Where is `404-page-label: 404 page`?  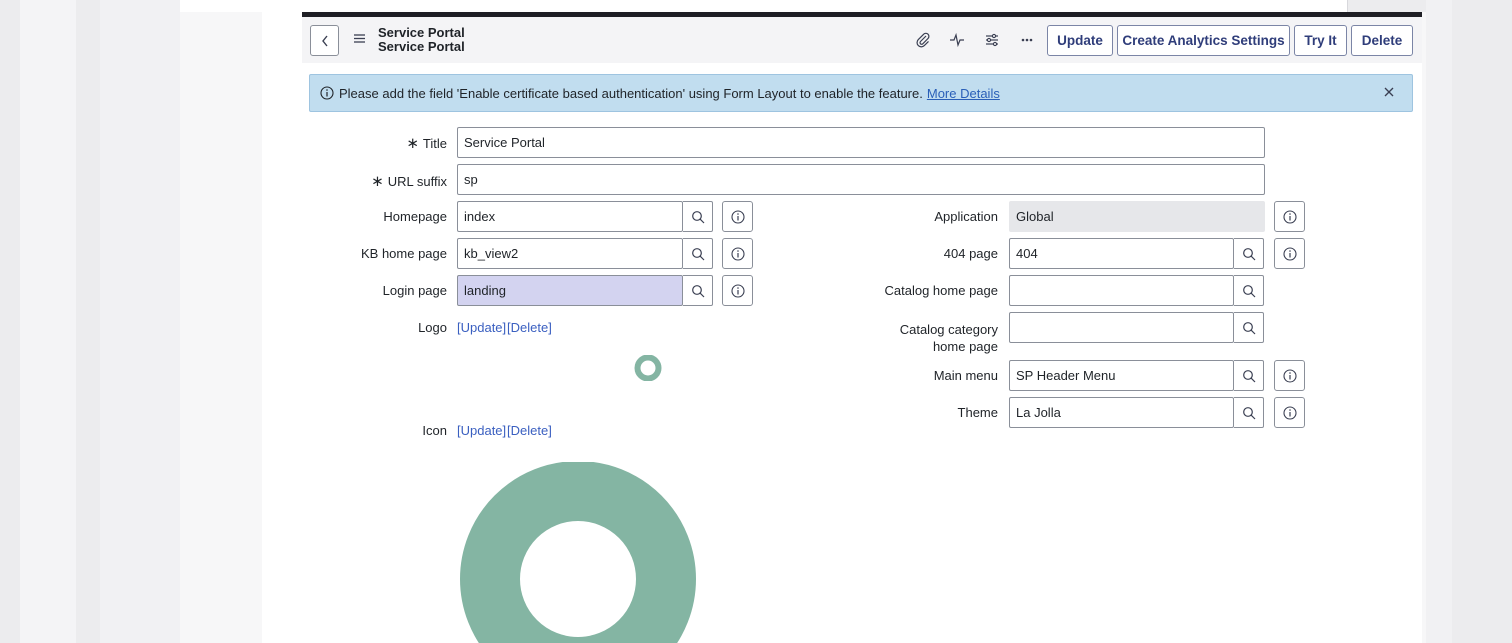 404-page-label: 404 page is located at coordinates (970, 253).